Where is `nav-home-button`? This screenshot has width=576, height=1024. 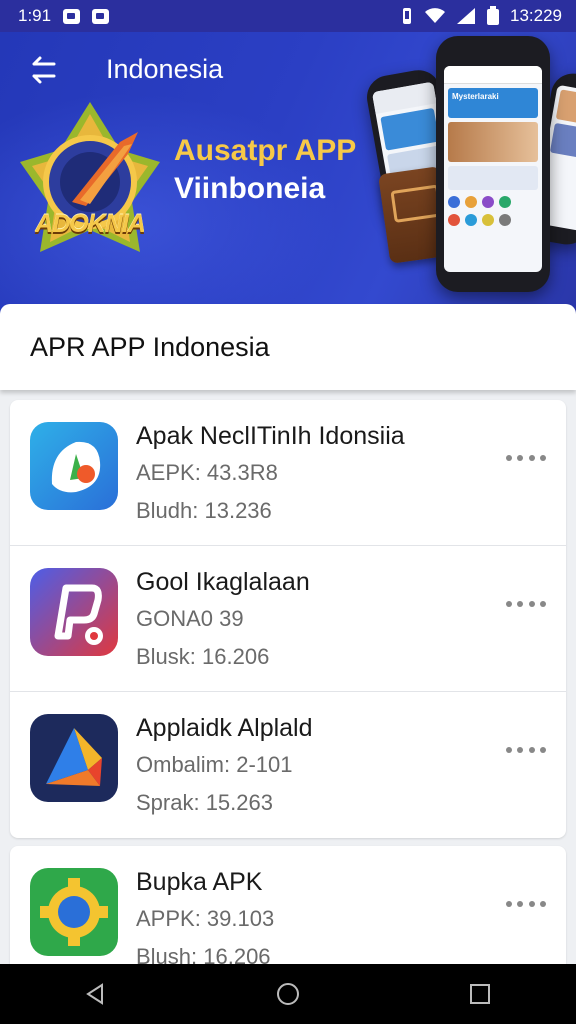
nav-home-button is located at coordinates (288, 994).